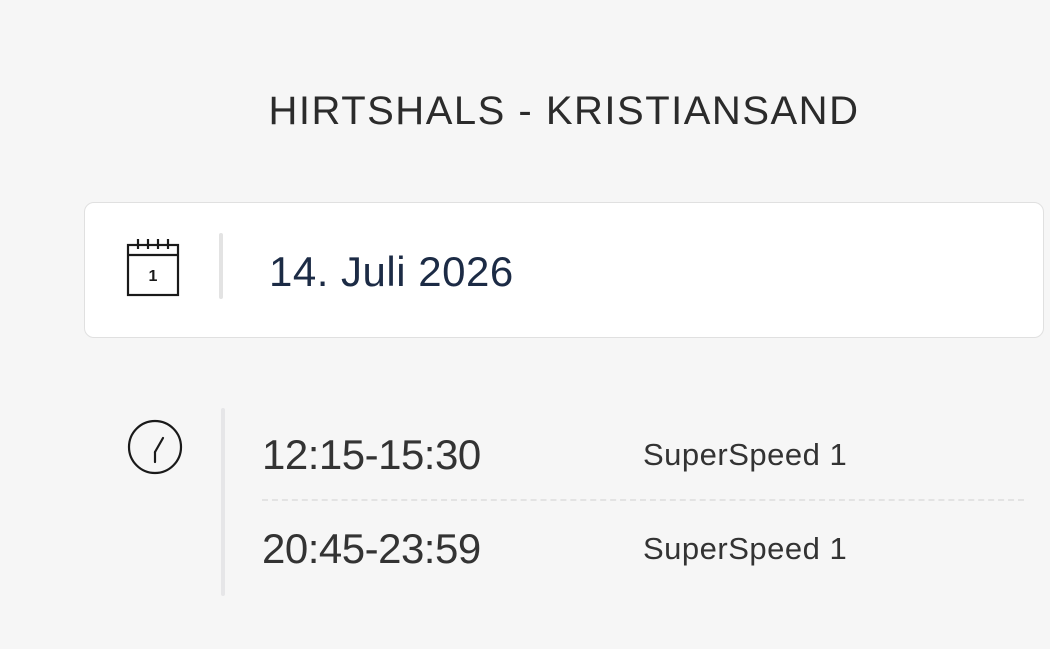  Describe the element at coordinates (371, 548) in the screenshot. I see `departure-time: 20:45-23:59` at that location.